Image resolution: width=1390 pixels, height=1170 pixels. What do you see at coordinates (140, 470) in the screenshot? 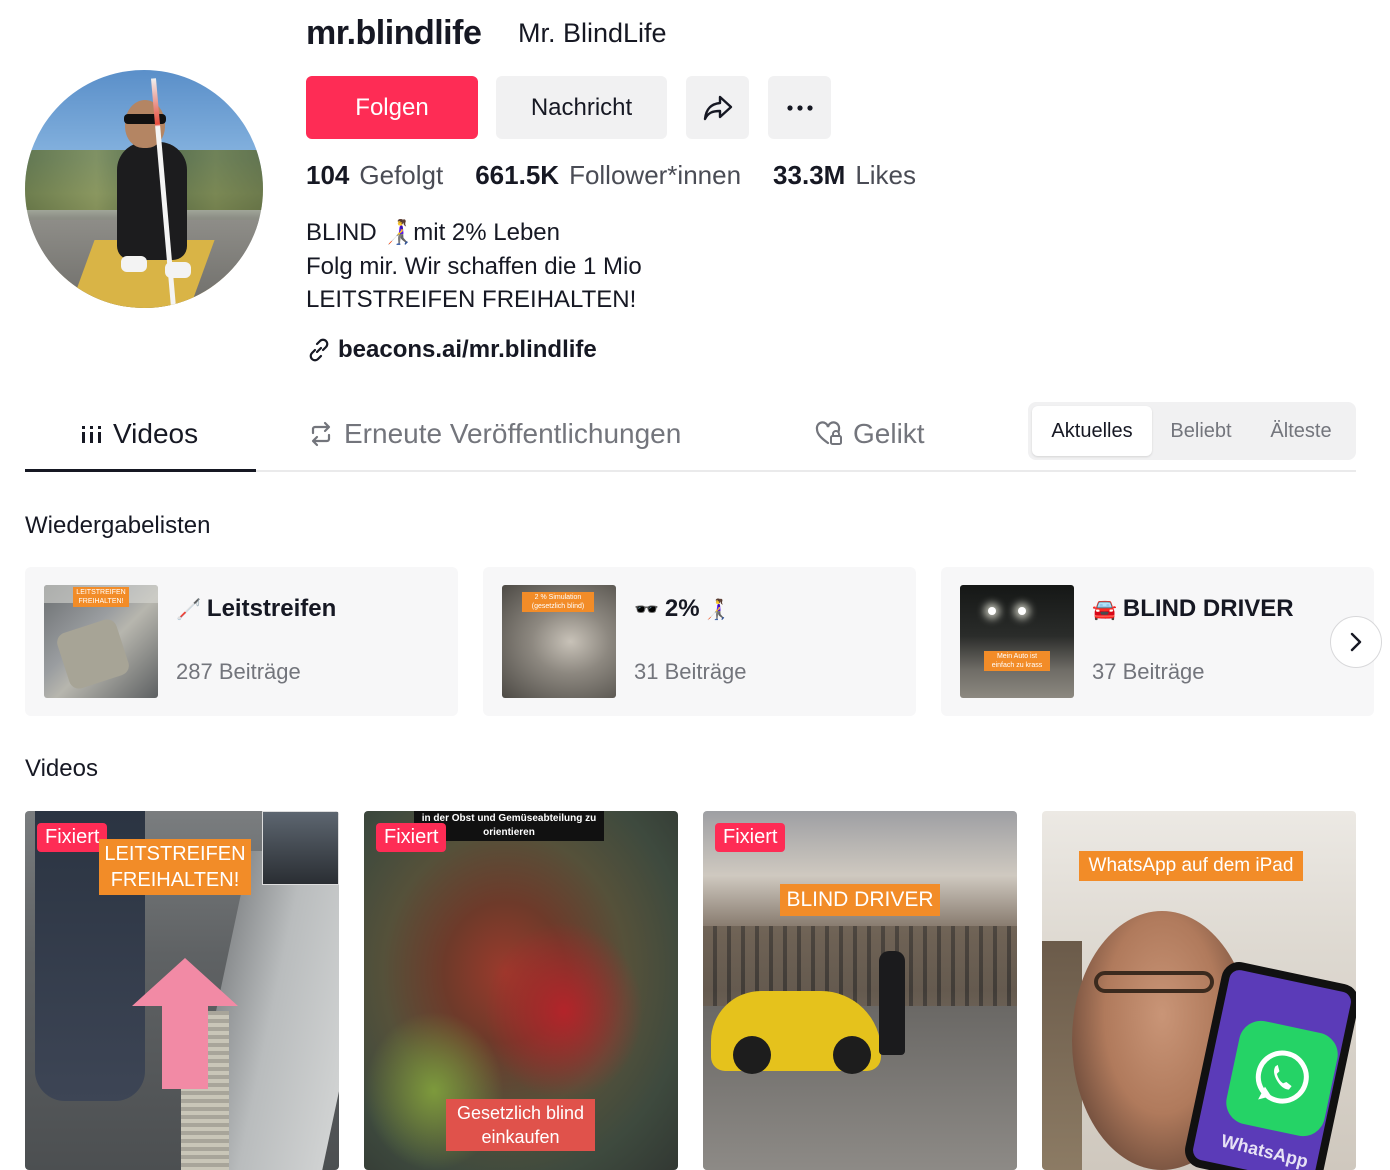
I see `active-tab-indicator` at bounding box center [140, 470].